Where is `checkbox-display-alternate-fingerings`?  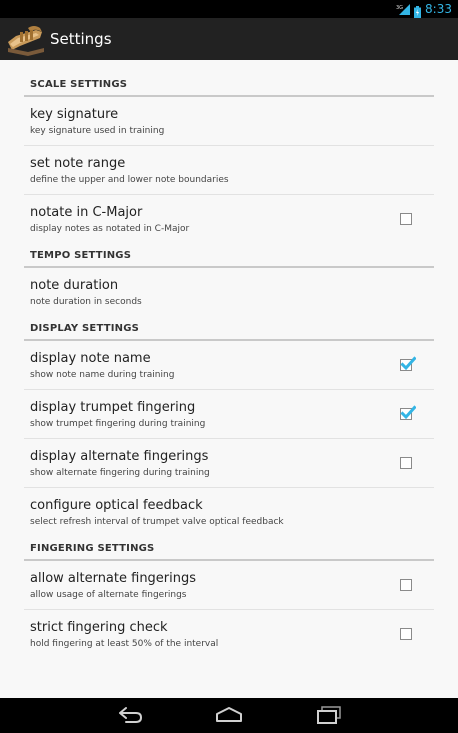 checkbox-display-alternate-fingerings is located at coordinates (406, 463).